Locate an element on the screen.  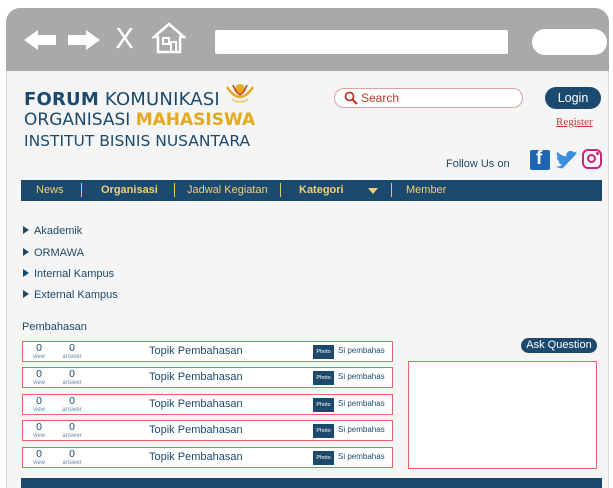
discussion-heading: Pembahasan is located at coordinates (54, 327).